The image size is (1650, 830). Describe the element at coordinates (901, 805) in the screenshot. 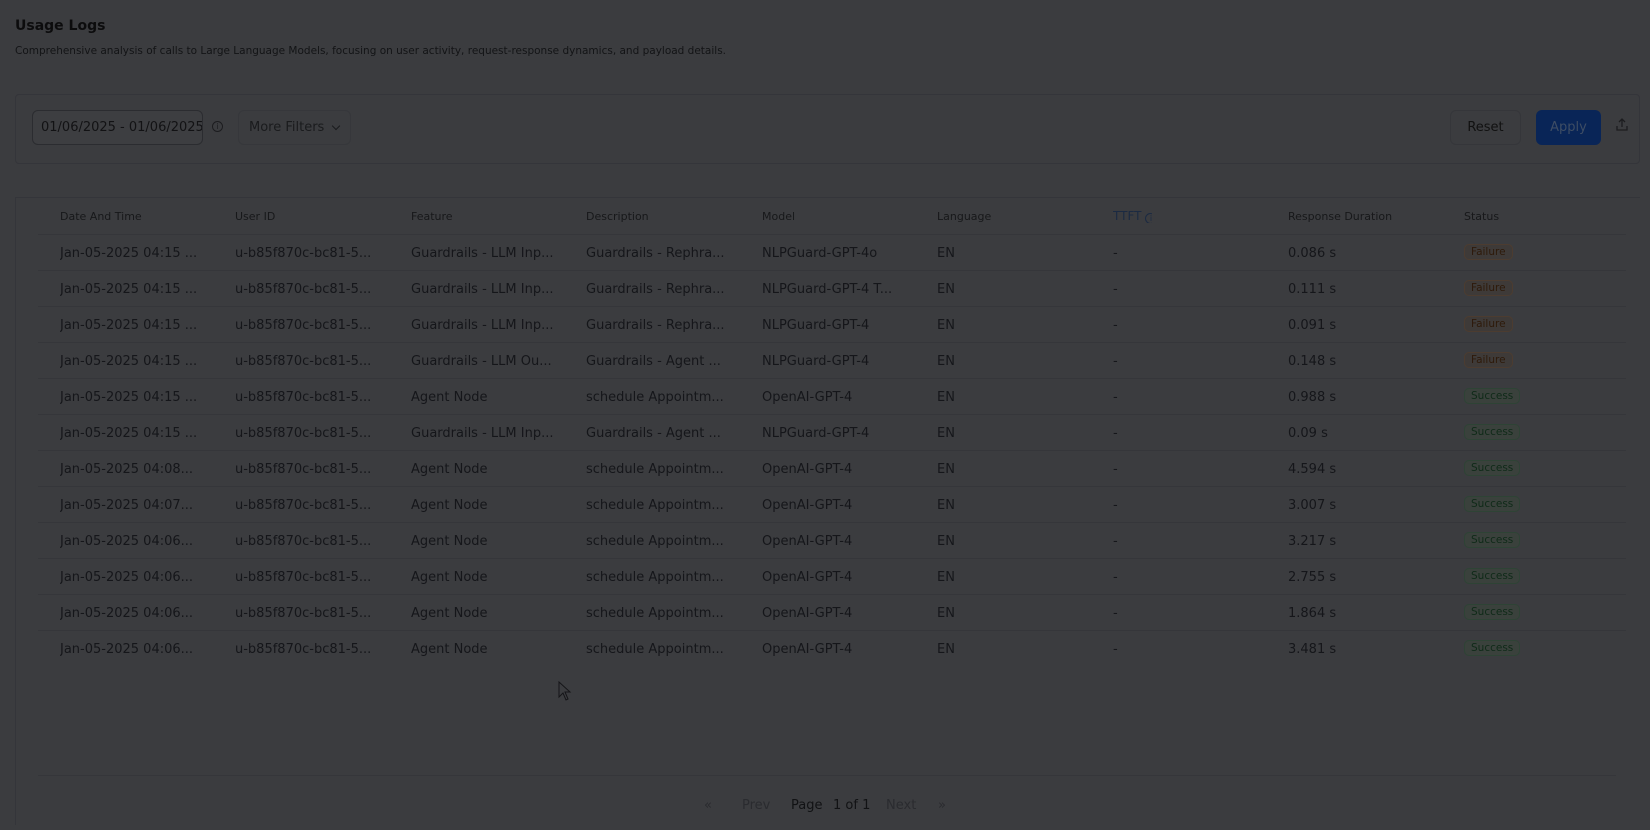

I see `next-page-button: Next` at that location.